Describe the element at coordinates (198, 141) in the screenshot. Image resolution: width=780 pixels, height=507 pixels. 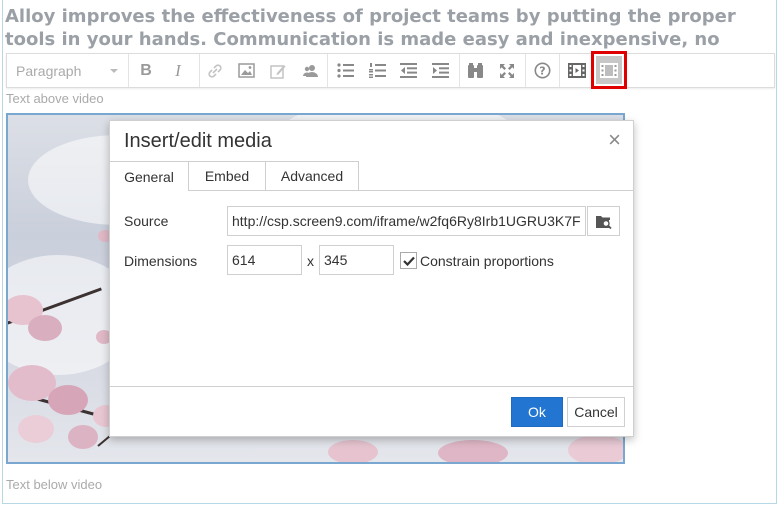
I see `dialog-title: Insert/edit media` at that location.